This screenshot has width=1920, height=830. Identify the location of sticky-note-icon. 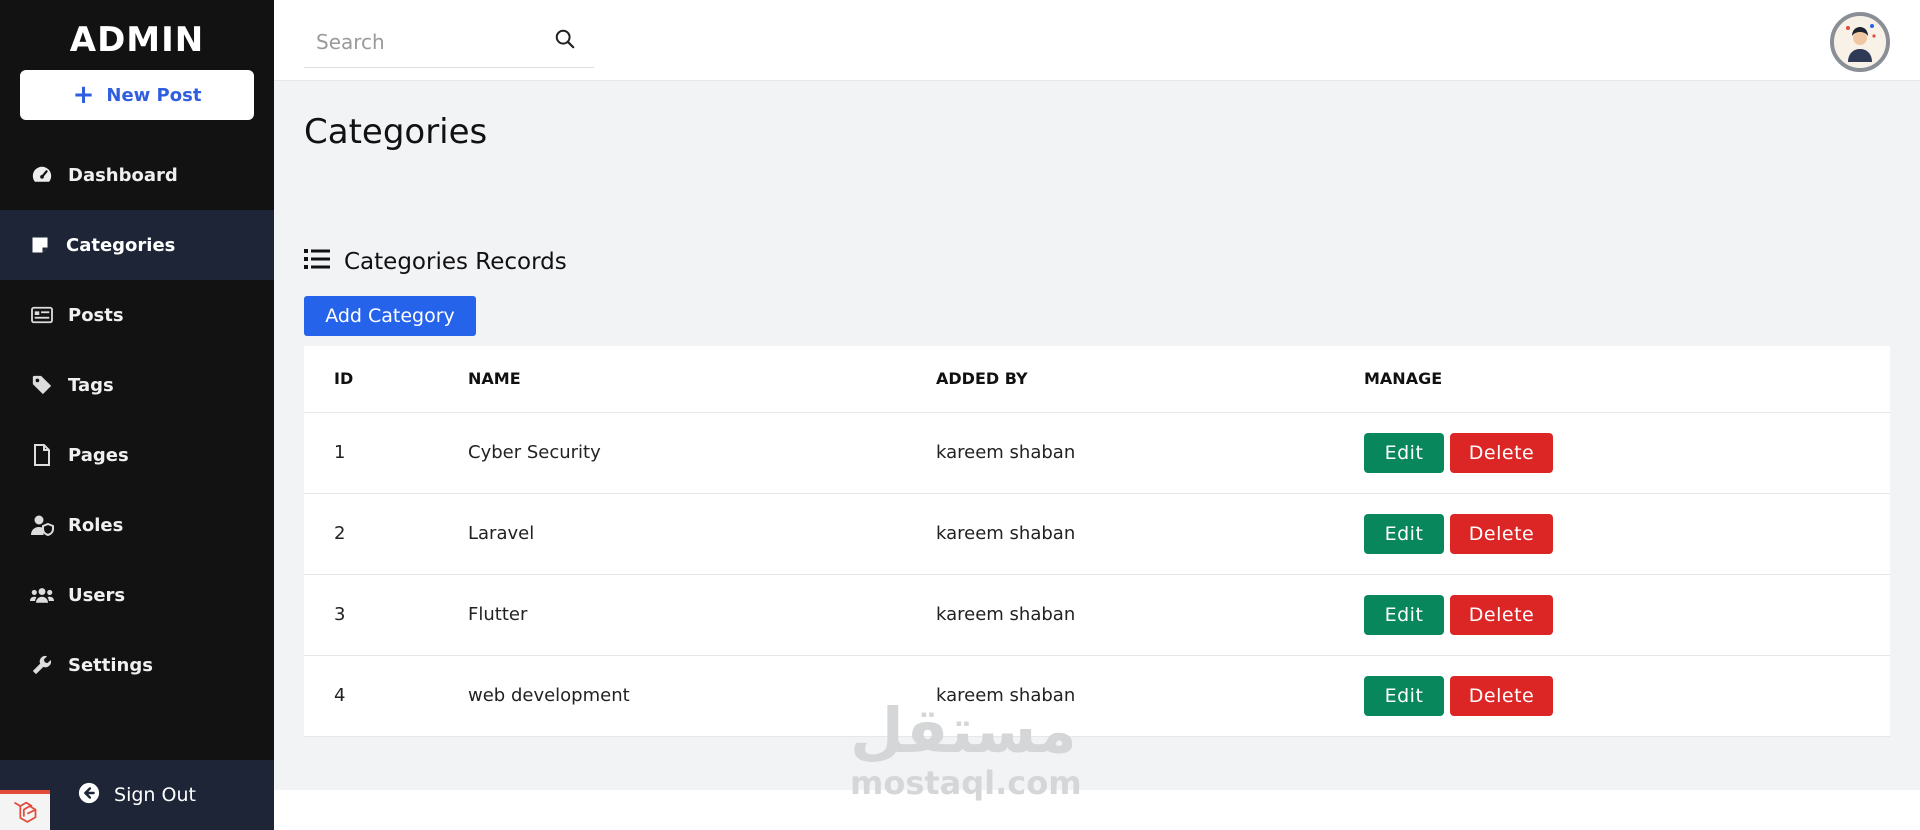
(40, 245).